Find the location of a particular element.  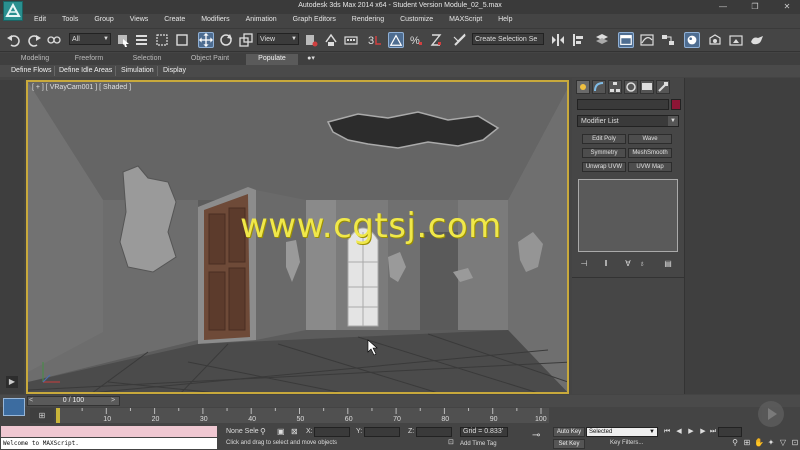

pin-stack-icon: ⊣ is located at coordinates (584, 263).